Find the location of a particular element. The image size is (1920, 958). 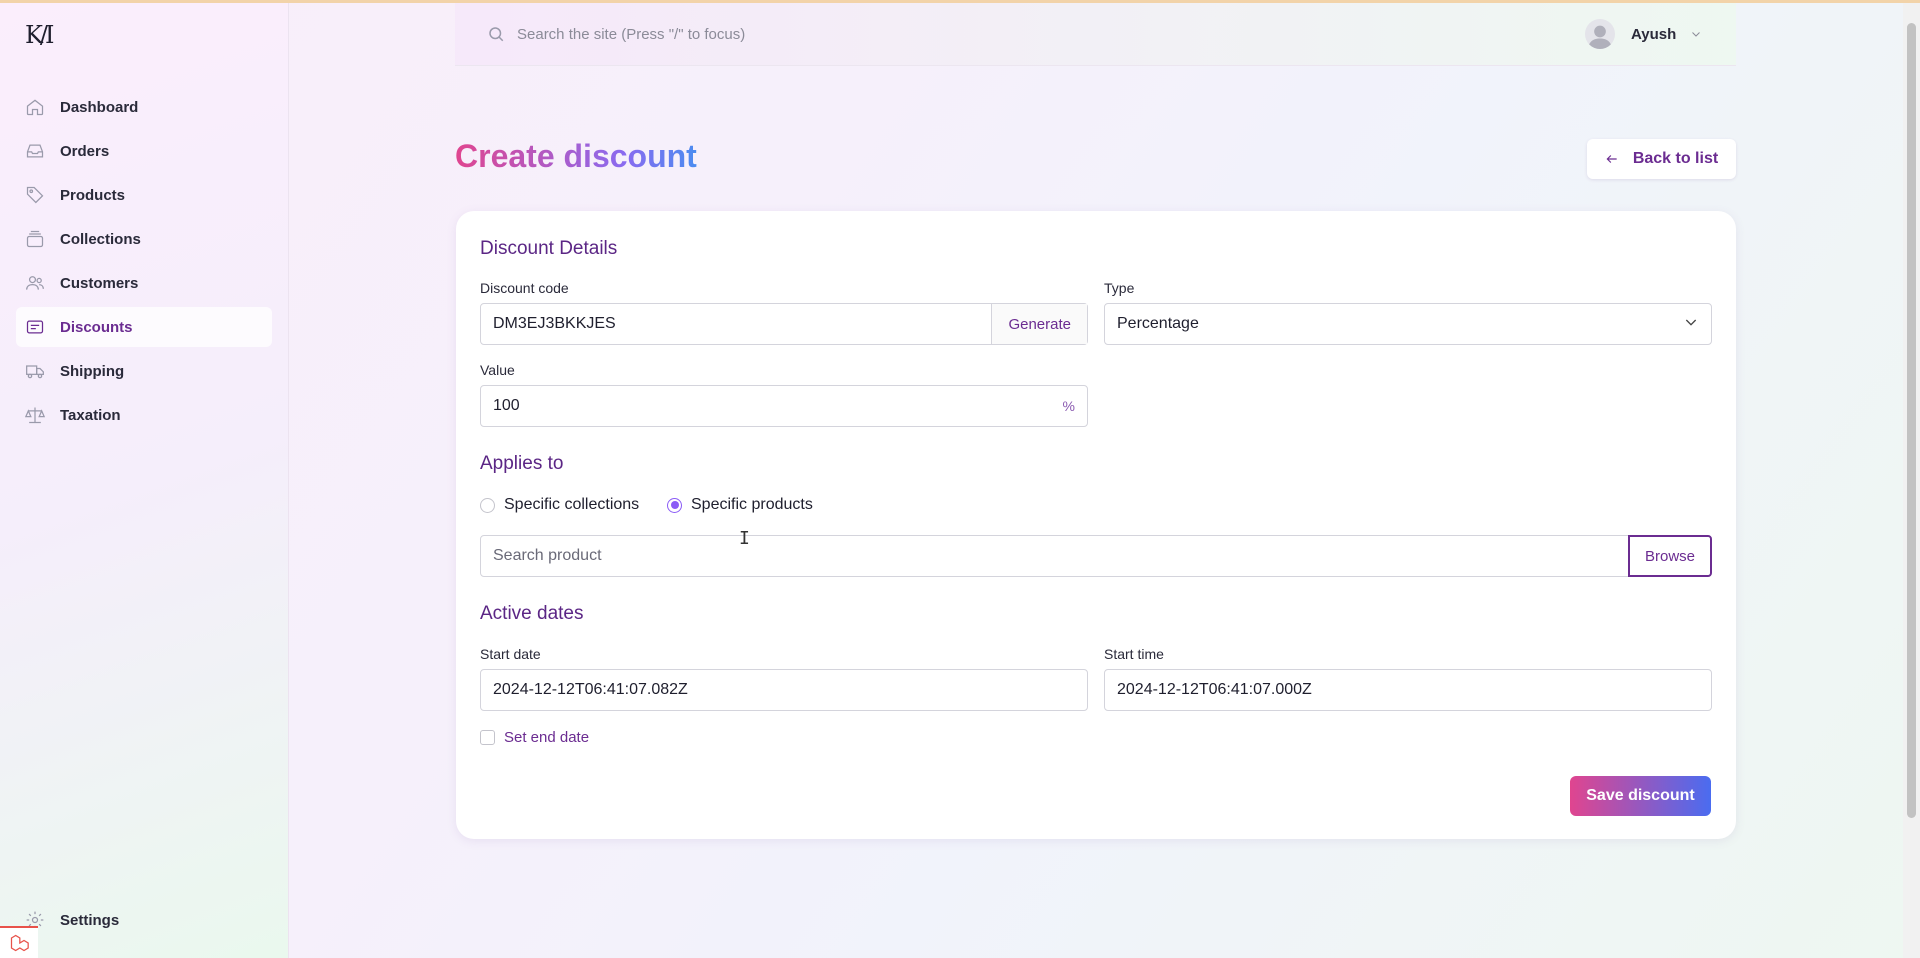

site-search is located at coordinates (752, 34).